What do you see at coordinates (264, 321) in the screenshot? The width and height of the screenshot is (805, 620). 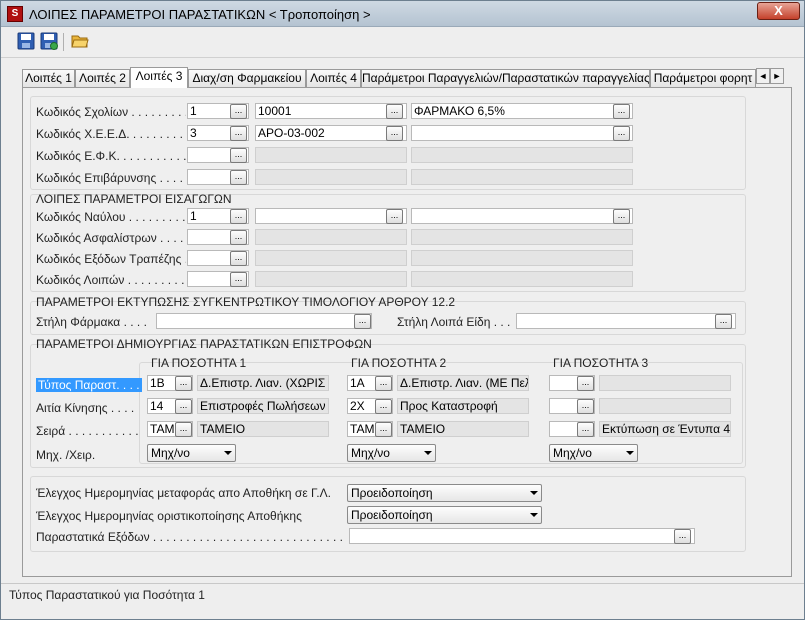 I see `pharma-column-field` at bounding box center [264, 321].